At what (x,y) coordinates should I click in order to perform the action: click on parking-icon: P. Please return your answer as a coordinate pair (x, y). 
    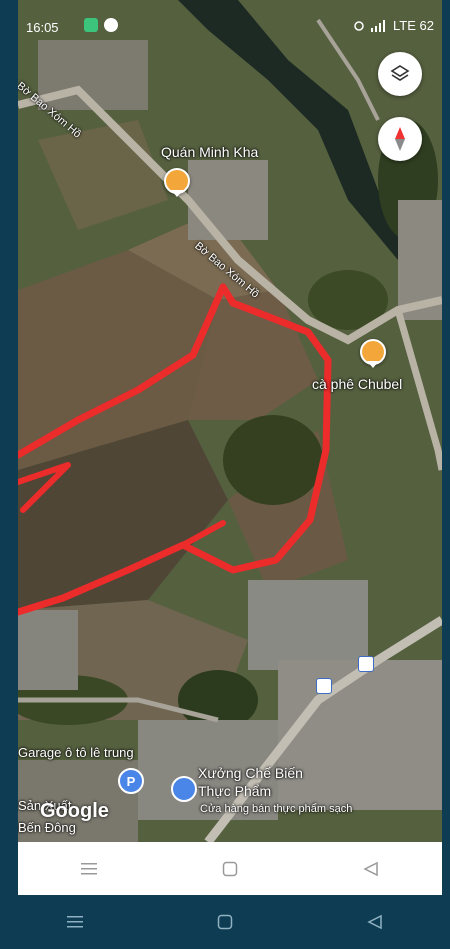
    Looking at the image, I should click on (131, 781).